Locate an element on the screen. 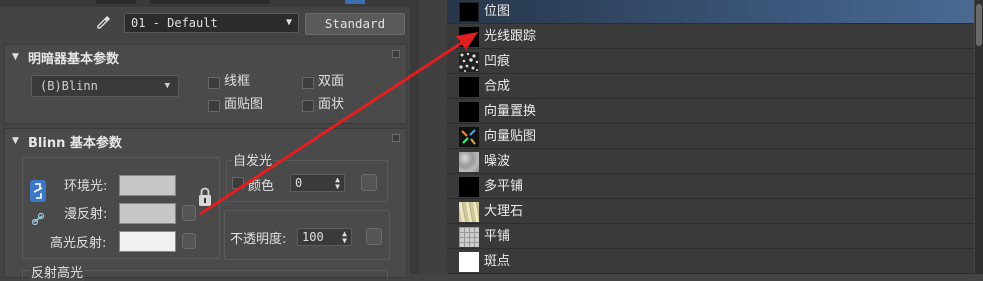 This screenshot has height=281, width=983. rollout-title: 明暗器基本参数 is located at coordinates (73, 57).